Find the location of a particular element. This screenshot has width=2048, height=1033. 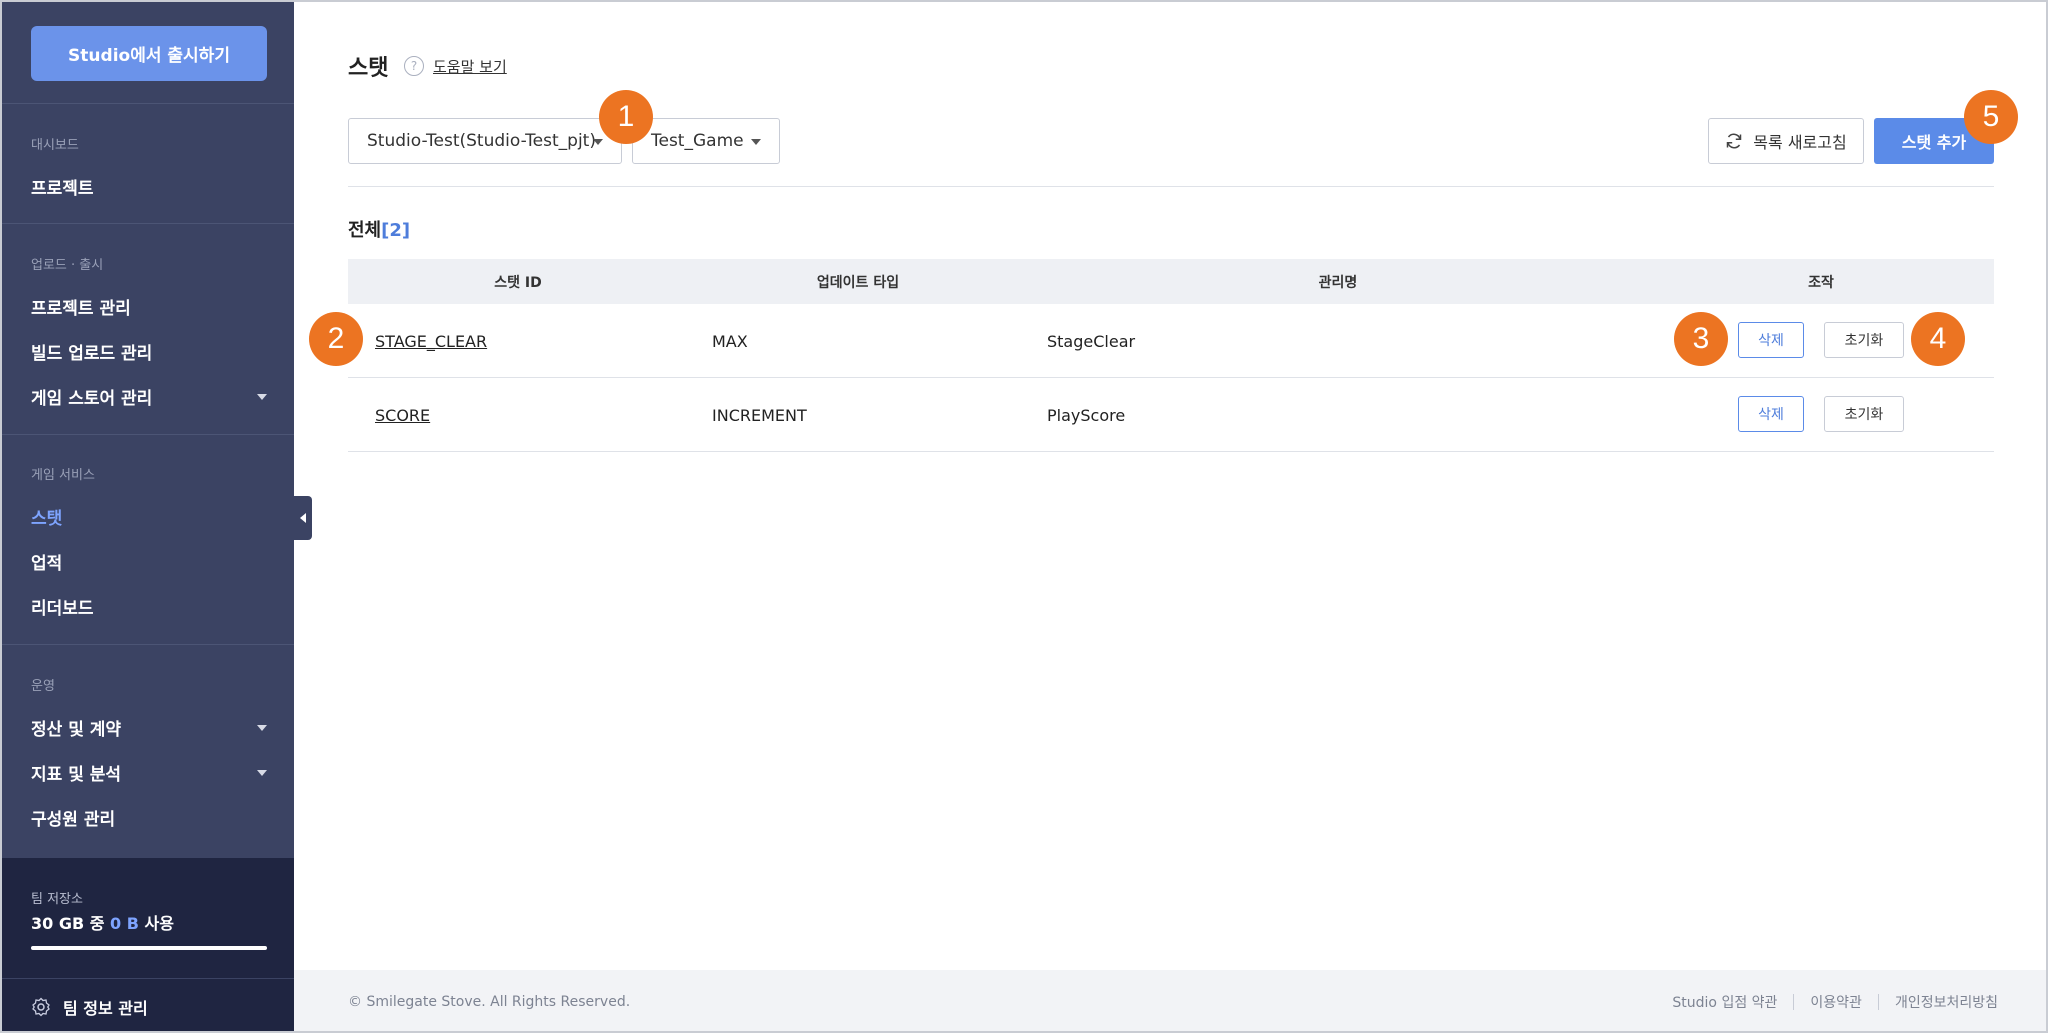

update-type-cell: MAX is located at coordinates (730, 341).